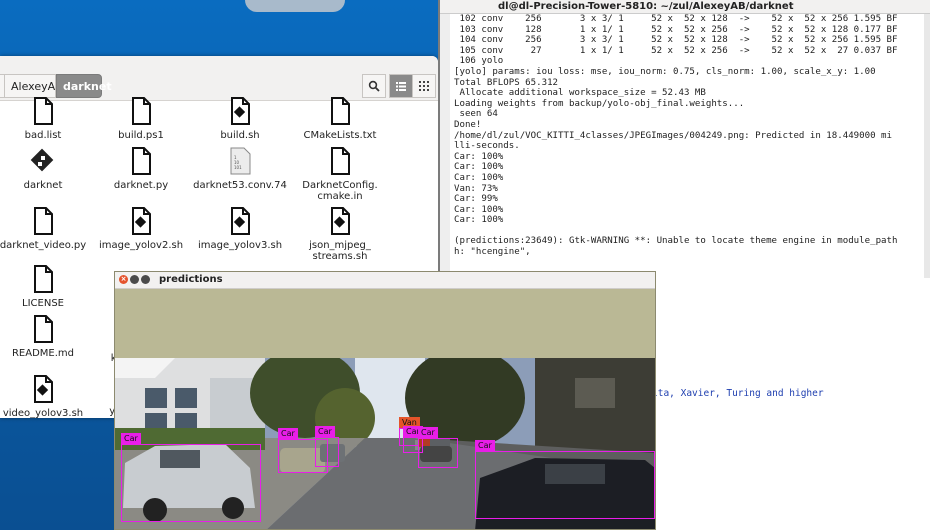  Describe the element at coordinates (476, 199) in the screenshot. I see `terminal-line: Car: 99%` at that location.